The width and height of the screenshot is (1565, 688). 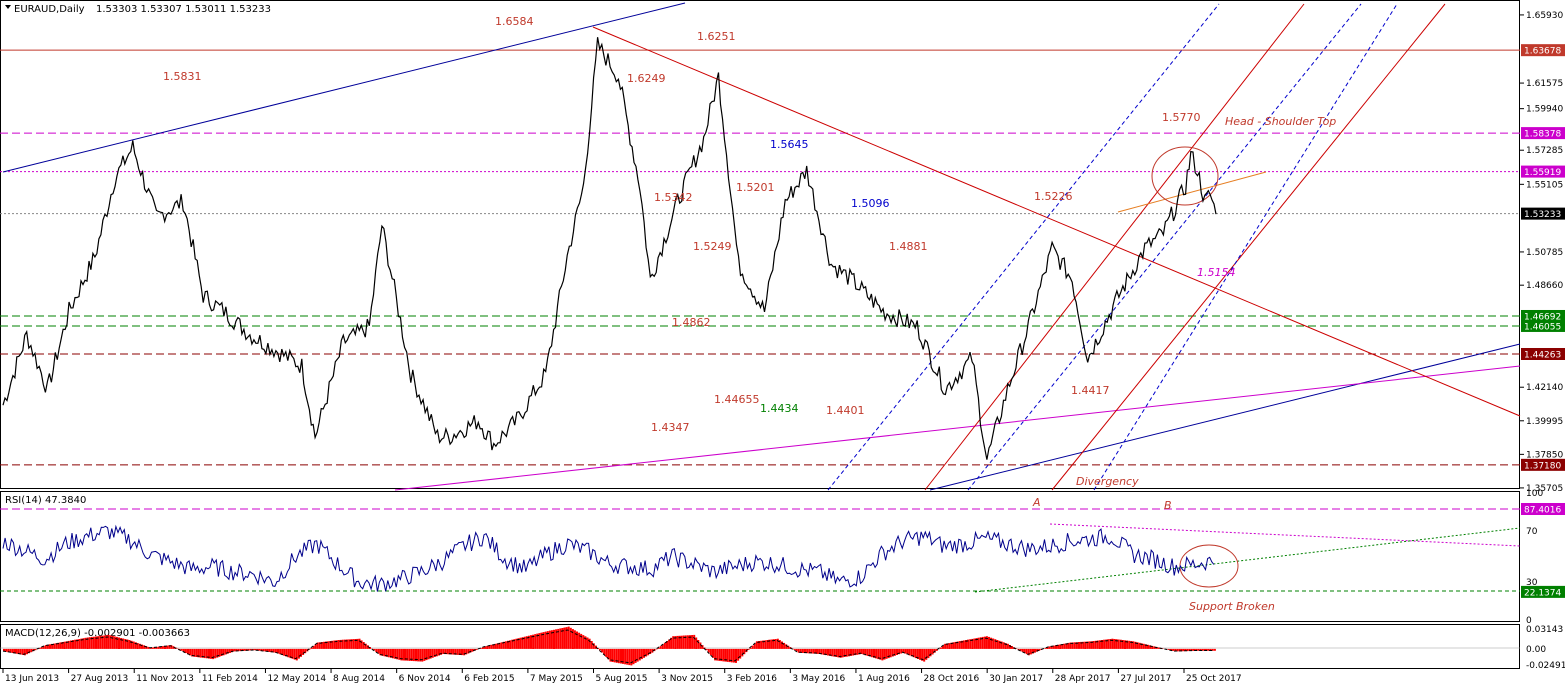 I want to click on rsi-annotation: A, so click(x=1036, y=502).